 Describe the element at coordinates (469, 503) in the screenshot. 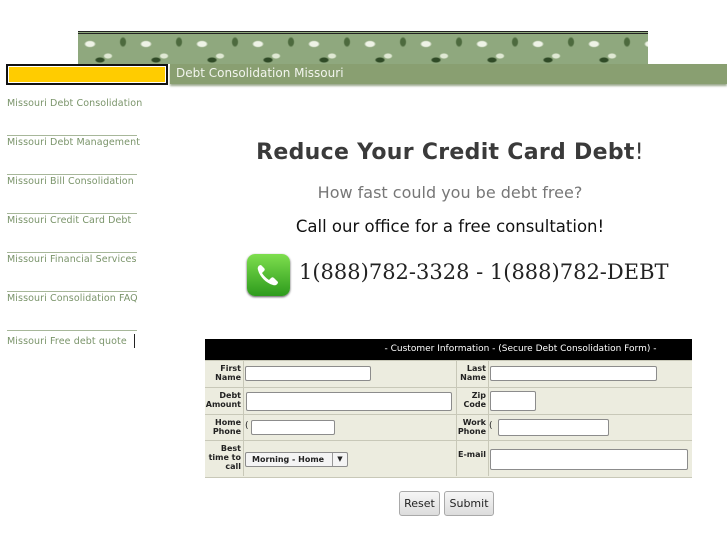

I see `submit-button: Submit` at that location.